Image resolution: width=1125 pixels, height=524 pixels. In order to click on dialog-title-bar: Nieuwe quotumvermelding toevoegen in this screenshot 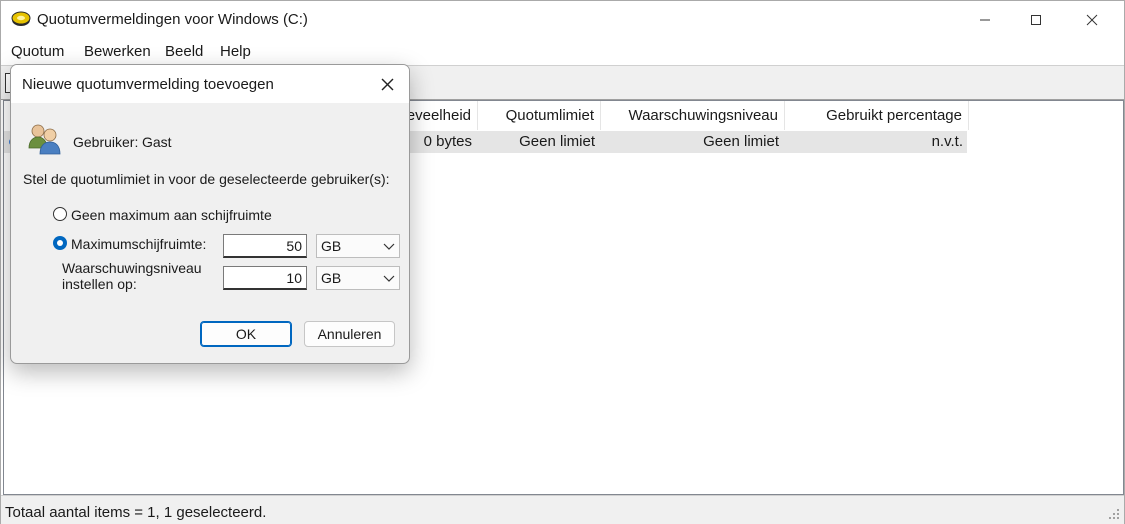, I will do `click(210, 84)`.